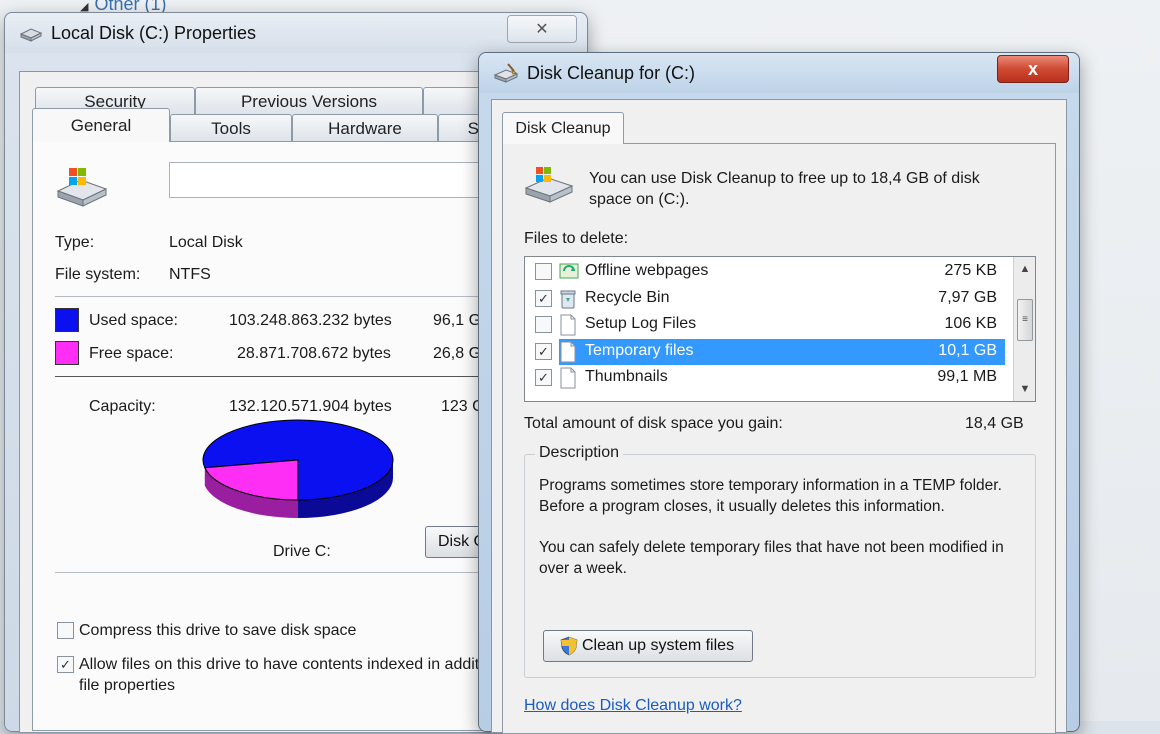  What do you see at coordinates (658, 645) in the screenshot?
I see `clean-up-system-files-label: Clean up system files` at bounding box center [658, 645].